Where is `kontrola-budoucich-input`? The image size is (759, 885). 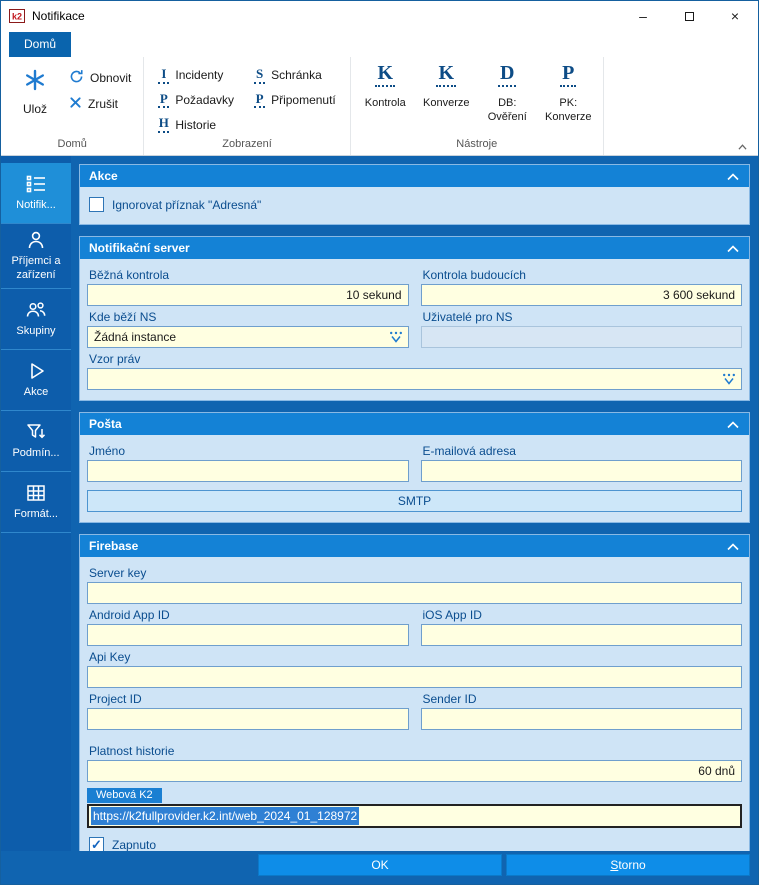
kontrola-budoucich-input is located at coordinates (581, 295).